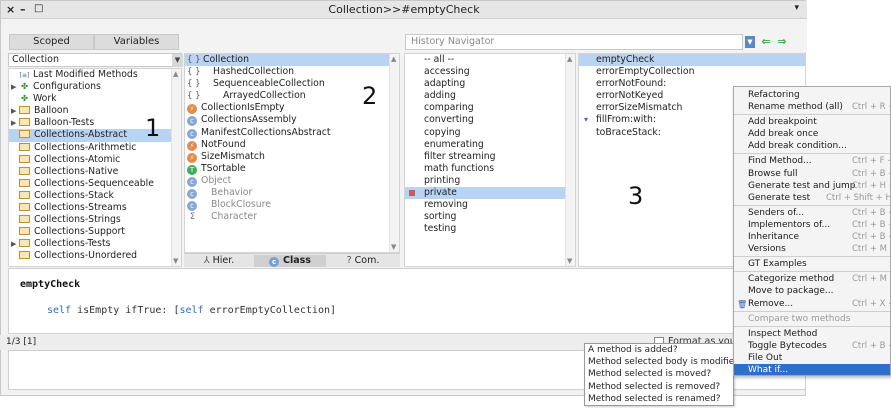  I want to click on package-item: Collections-Atomic, so click(95, 160).